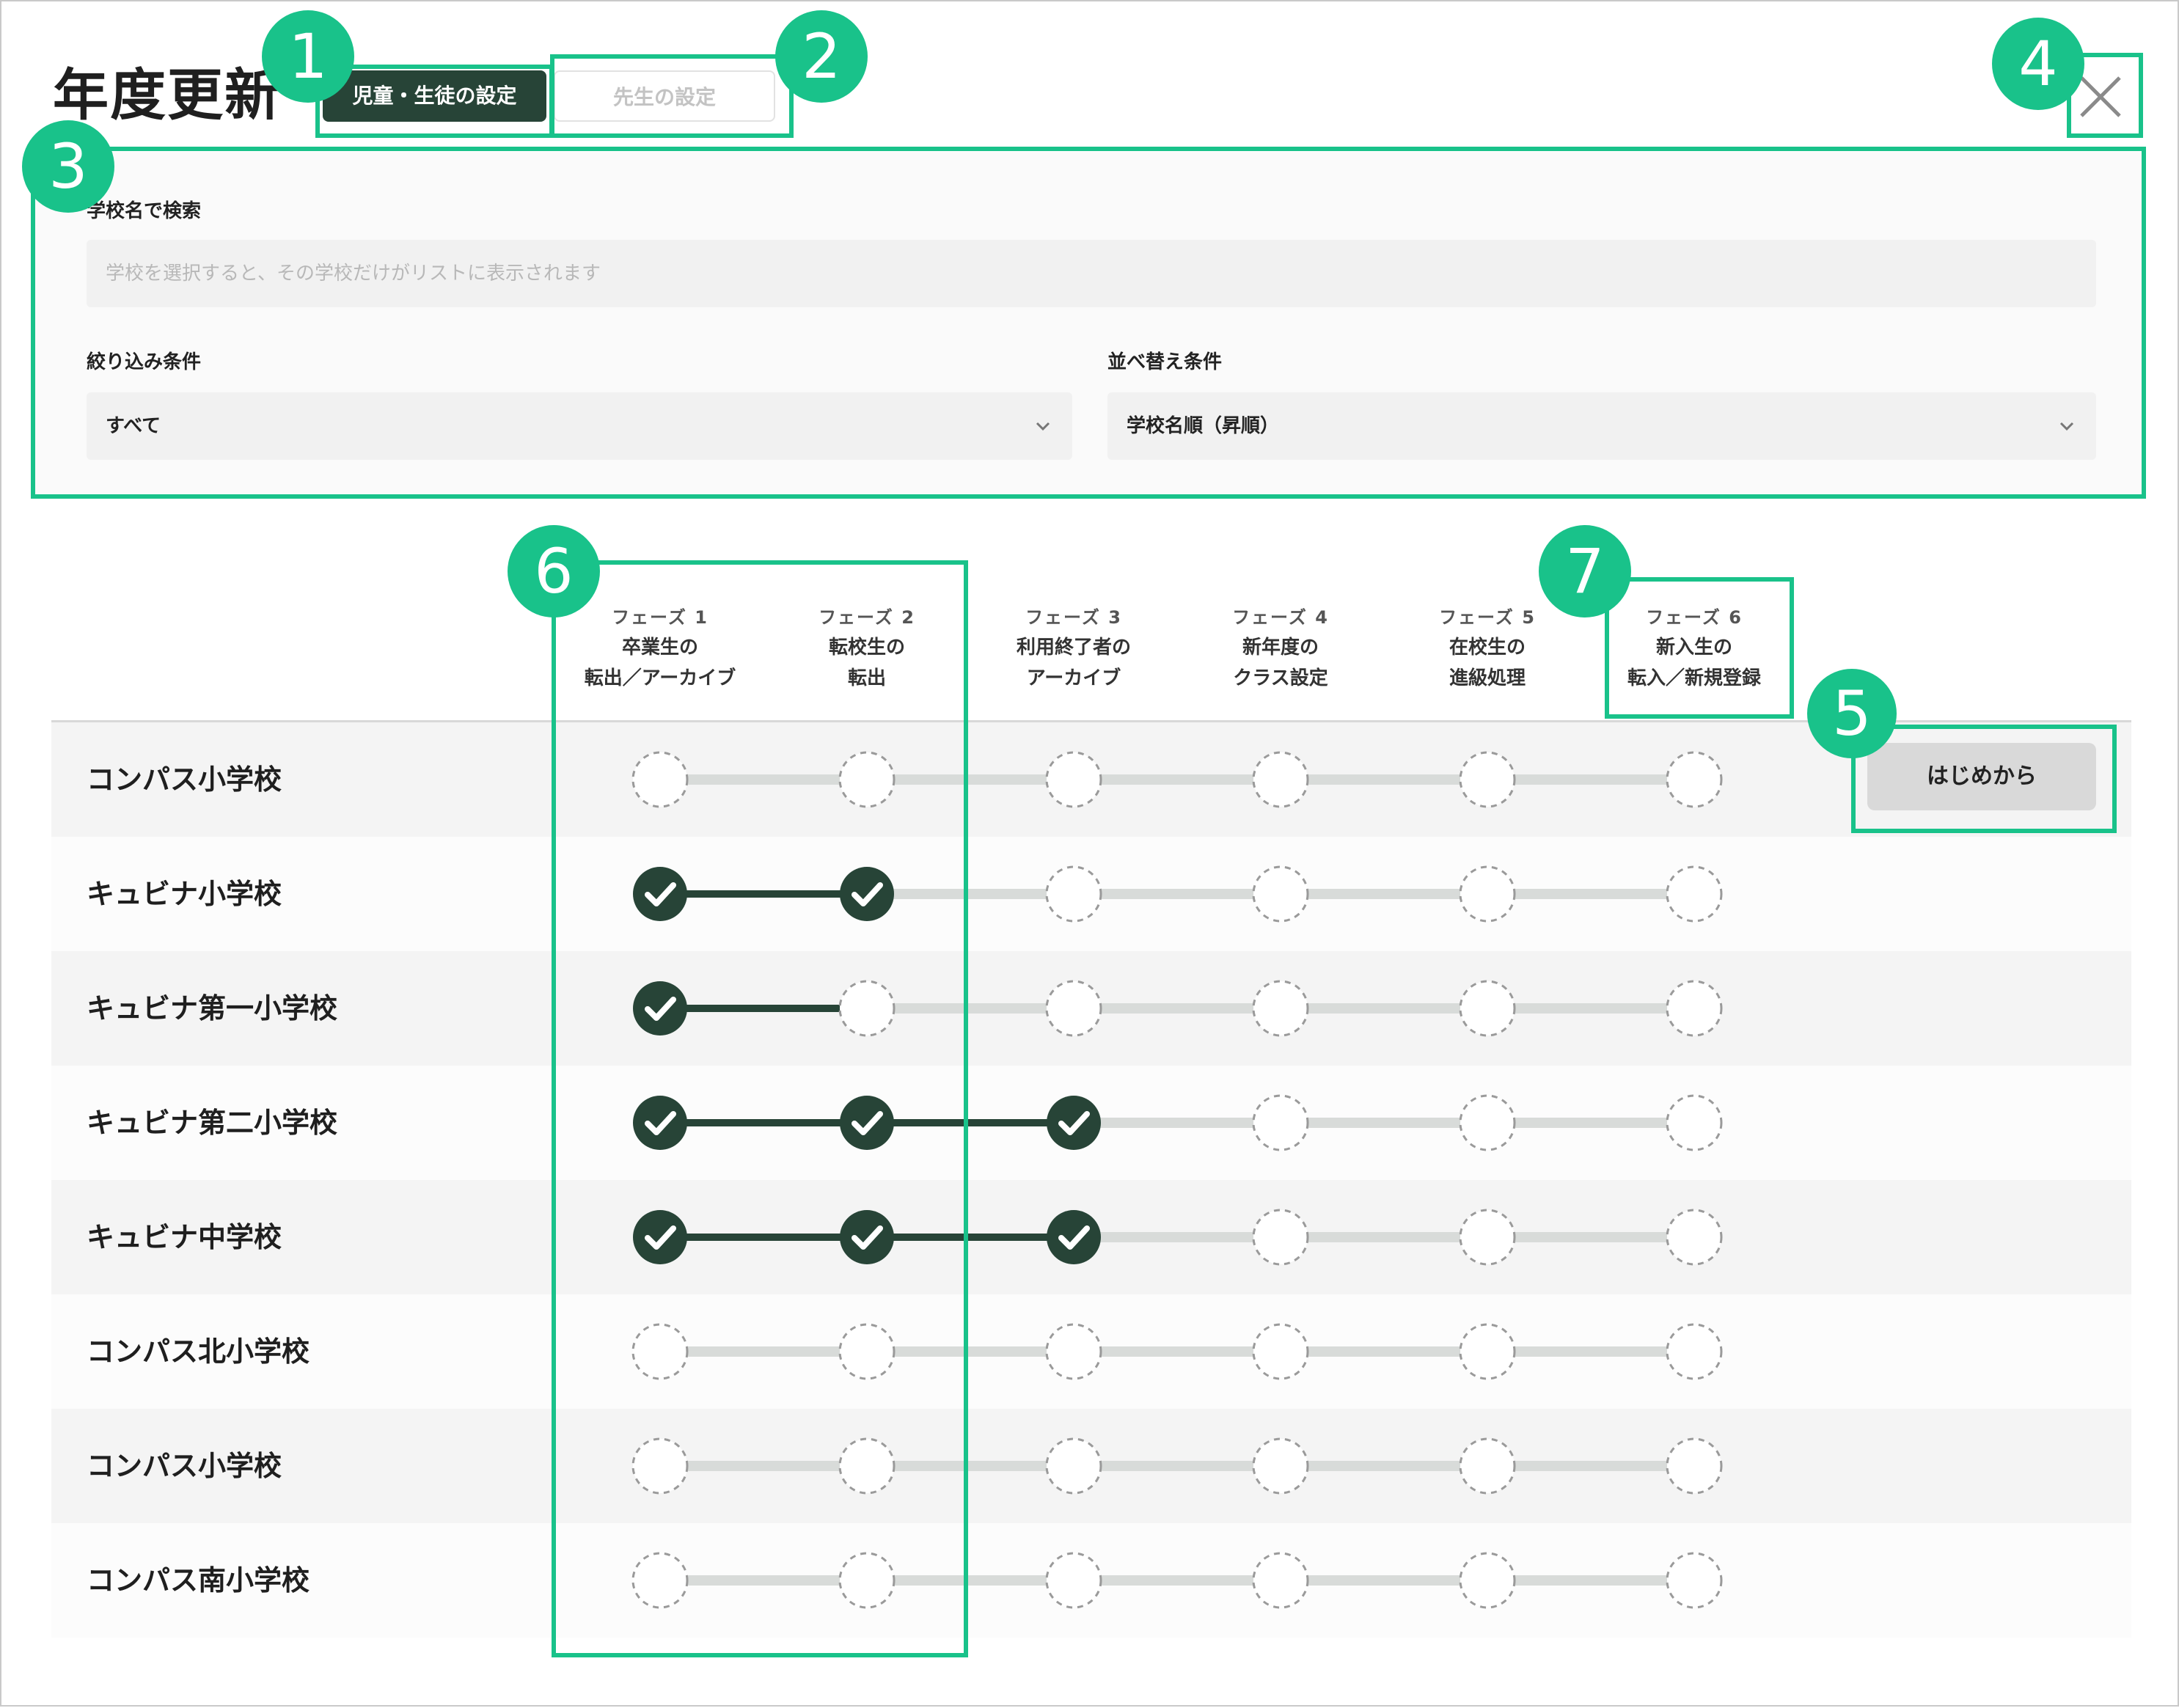  What do you see at coordinates (198, 1351) in the screenshot?
I see `school-name: コンパス北小学校` at bounding box center [198, 1351].